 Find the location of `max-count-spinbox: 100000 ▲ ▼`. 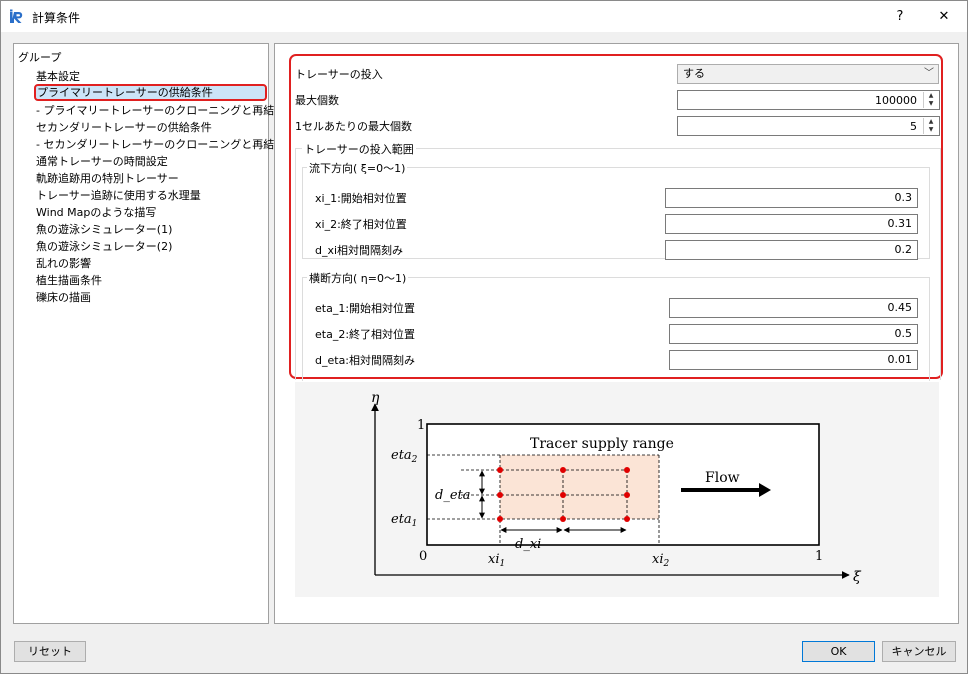

max-count-spinbox: 100000 ▲ ▼ is located at coordinates (808, 100).